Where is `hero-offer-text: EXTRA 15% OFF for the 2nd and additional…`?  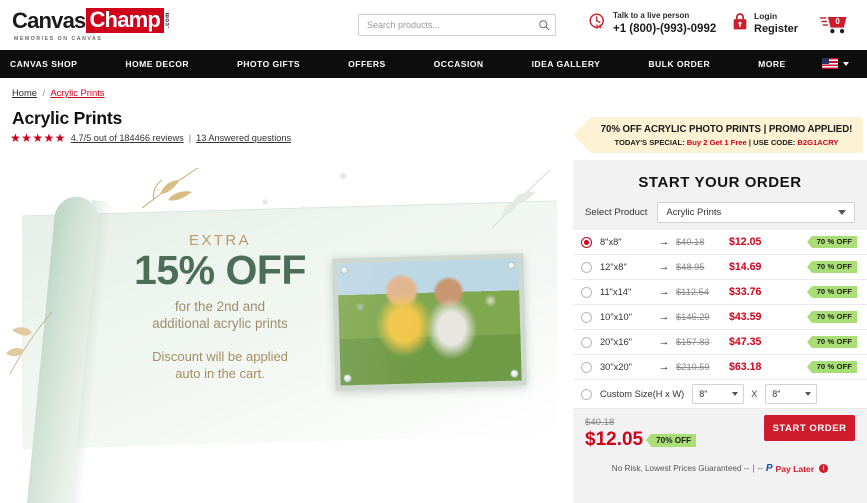 hero-offer-text: EXTRA 15% OFF for the 2nd and additional… is located at coordinates (220, 307).